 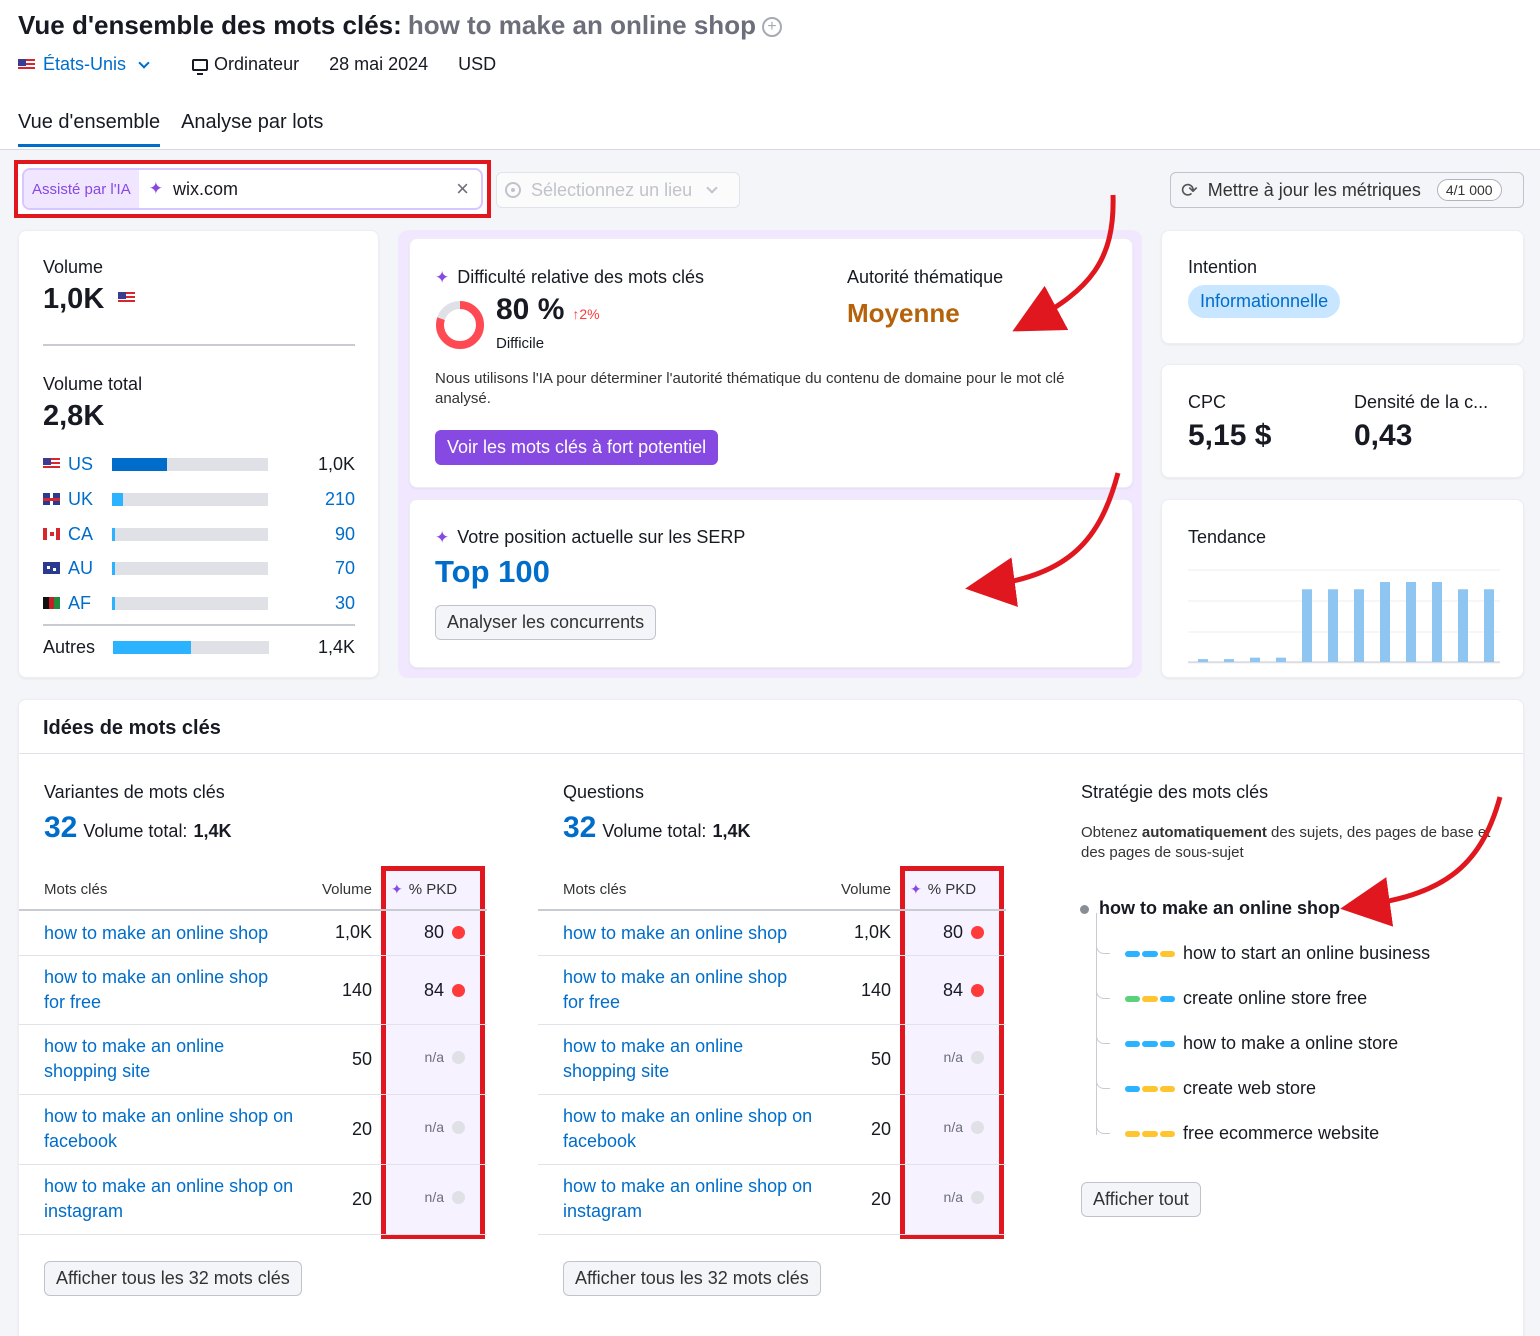 What do you see at coordinates (771, 27) in the screenshot?
I see `add-keyword-icon: +` at bounding box center [771, 27].